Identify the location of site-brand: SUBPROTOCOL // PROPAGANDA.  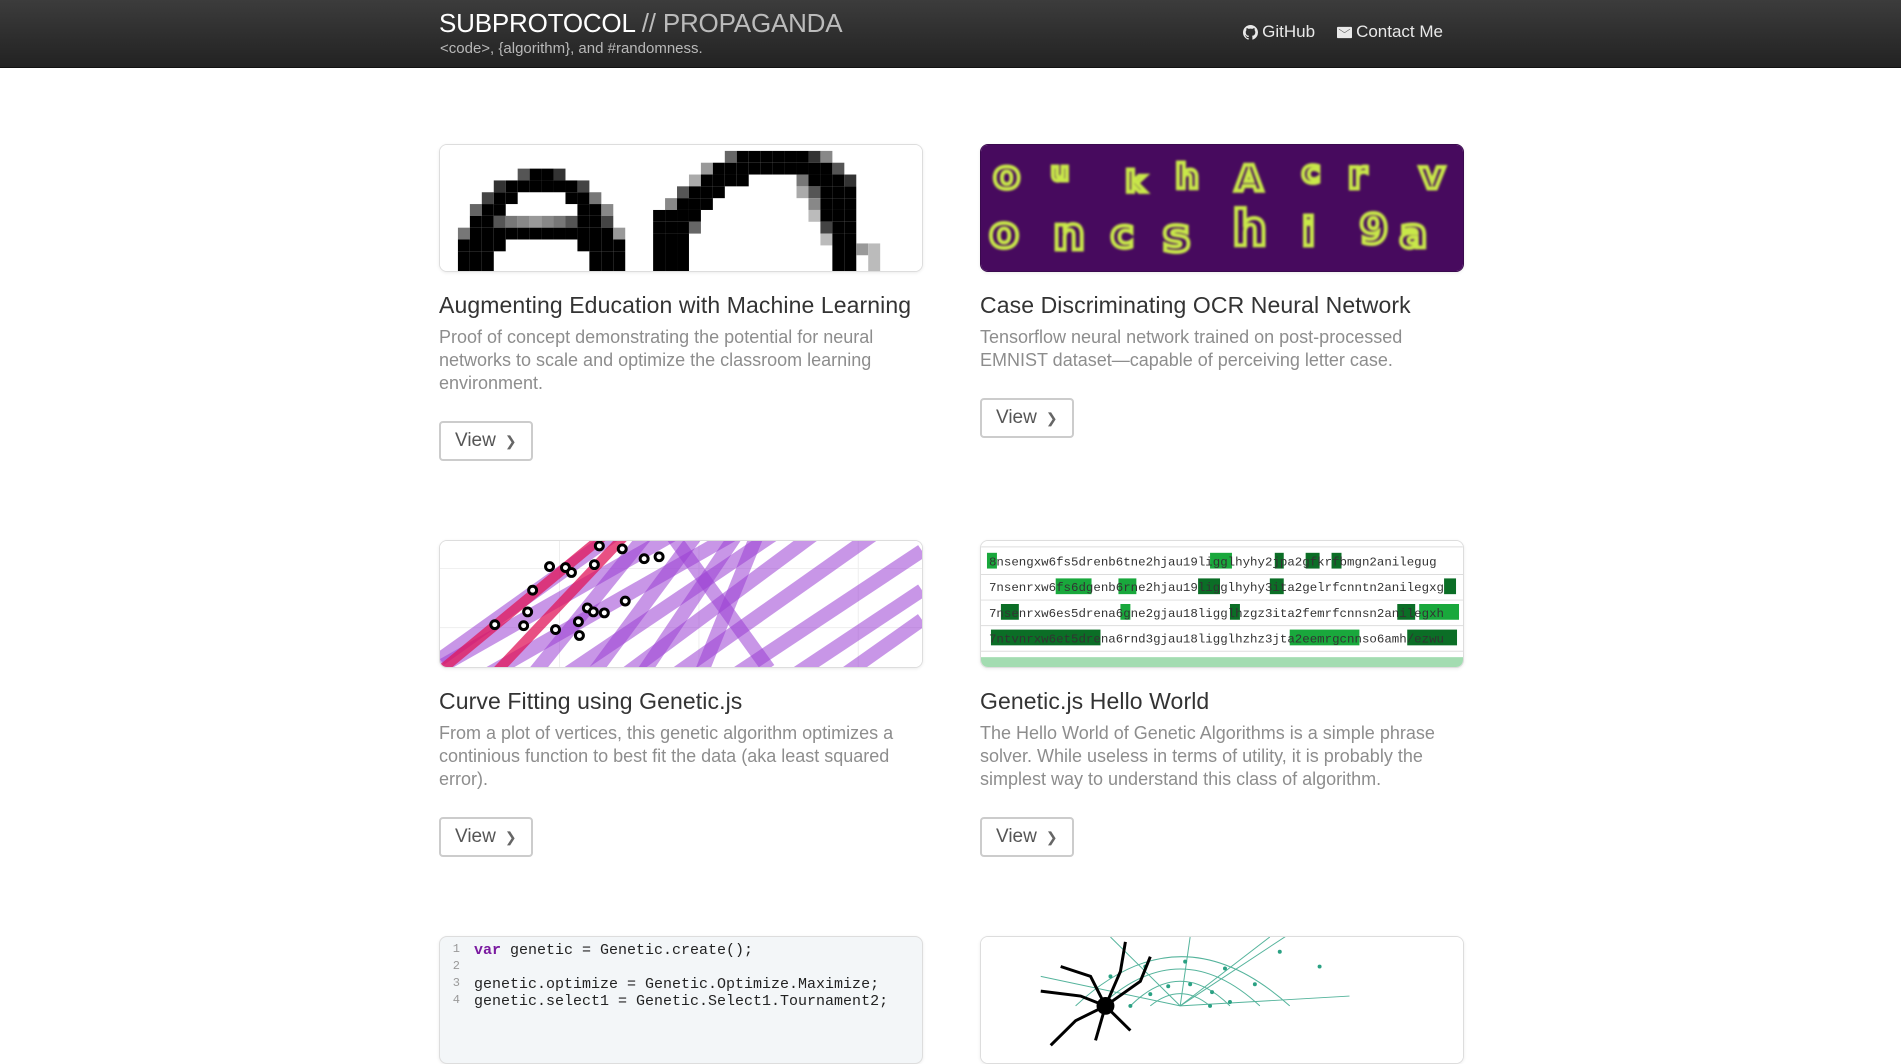
(641, 23).